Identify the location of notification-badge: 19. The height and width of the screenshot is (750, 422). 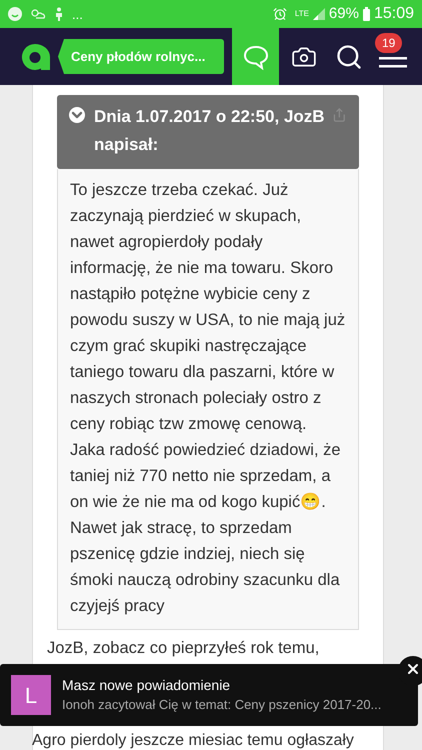
(388, 42).